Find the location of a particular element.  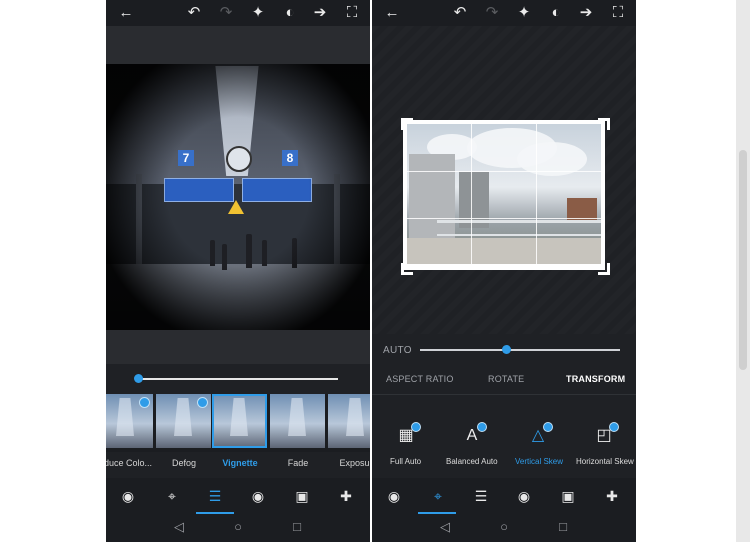

tab-rotate: ROTATE is located at coordinates (506, 379).